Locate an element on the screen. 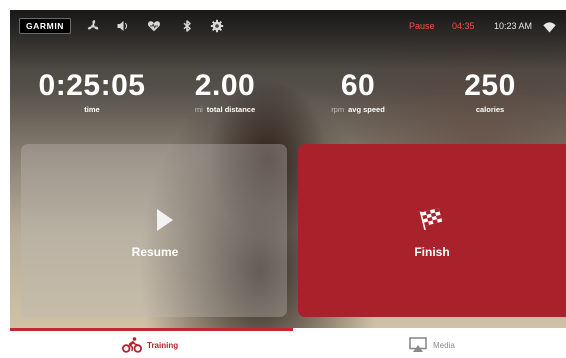  resume-label: Resume is located at coordinates (155, 252).